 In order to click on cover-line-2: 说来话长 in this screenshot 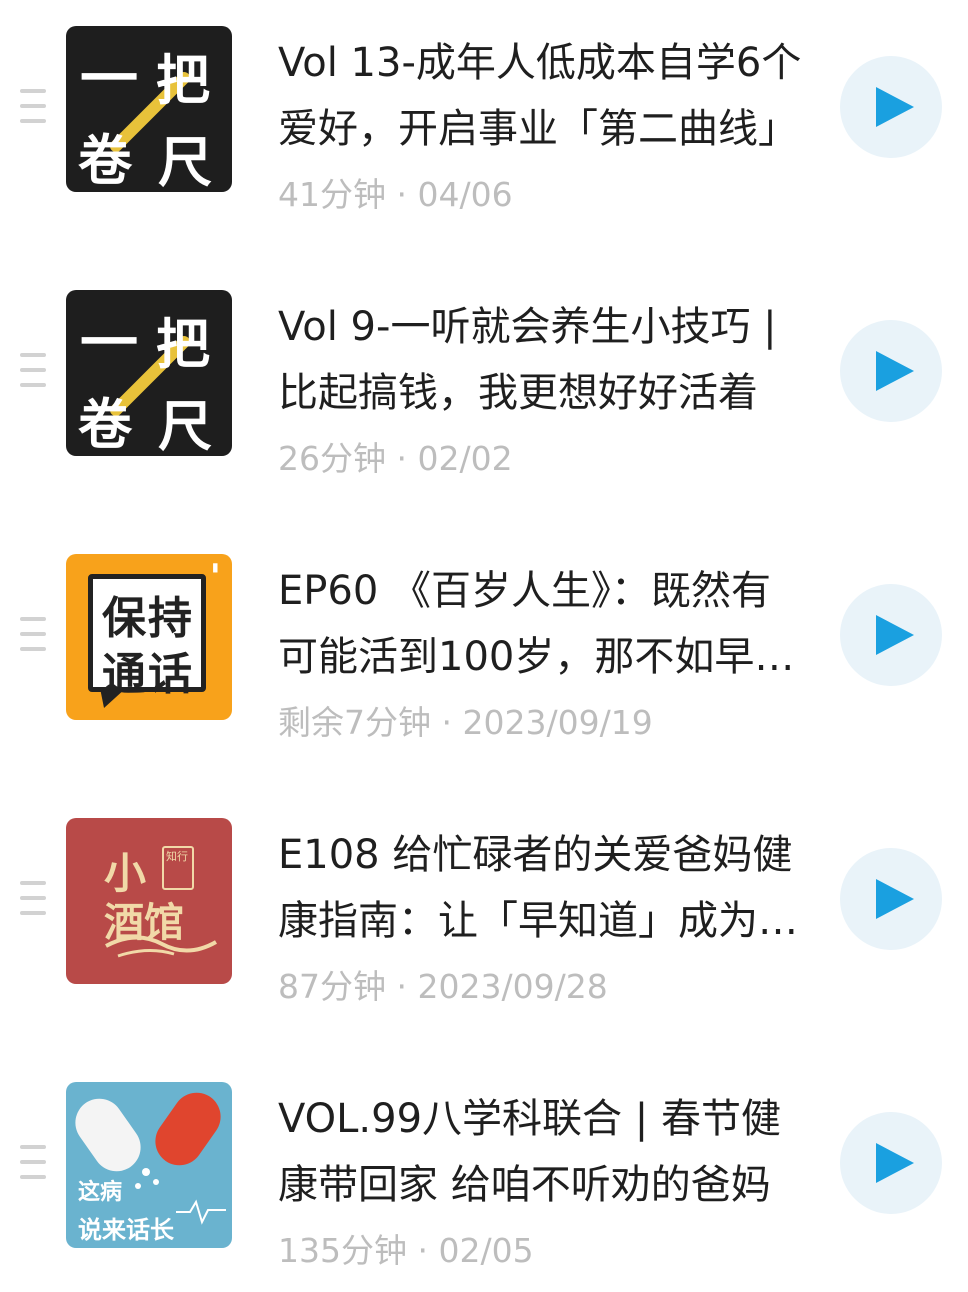, I will do `click(126, 1230)`.